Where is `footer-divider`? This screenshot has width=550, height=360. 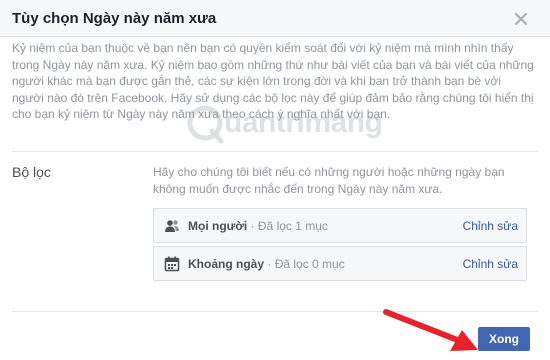 footer-divider is located at coordinates (275, 311).